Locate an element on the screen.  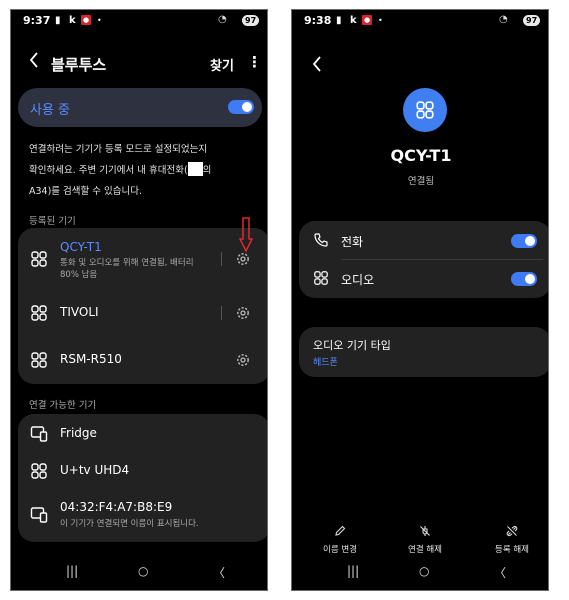
disconnect-button: 연결 해제 is located at coordinates (425, 540).